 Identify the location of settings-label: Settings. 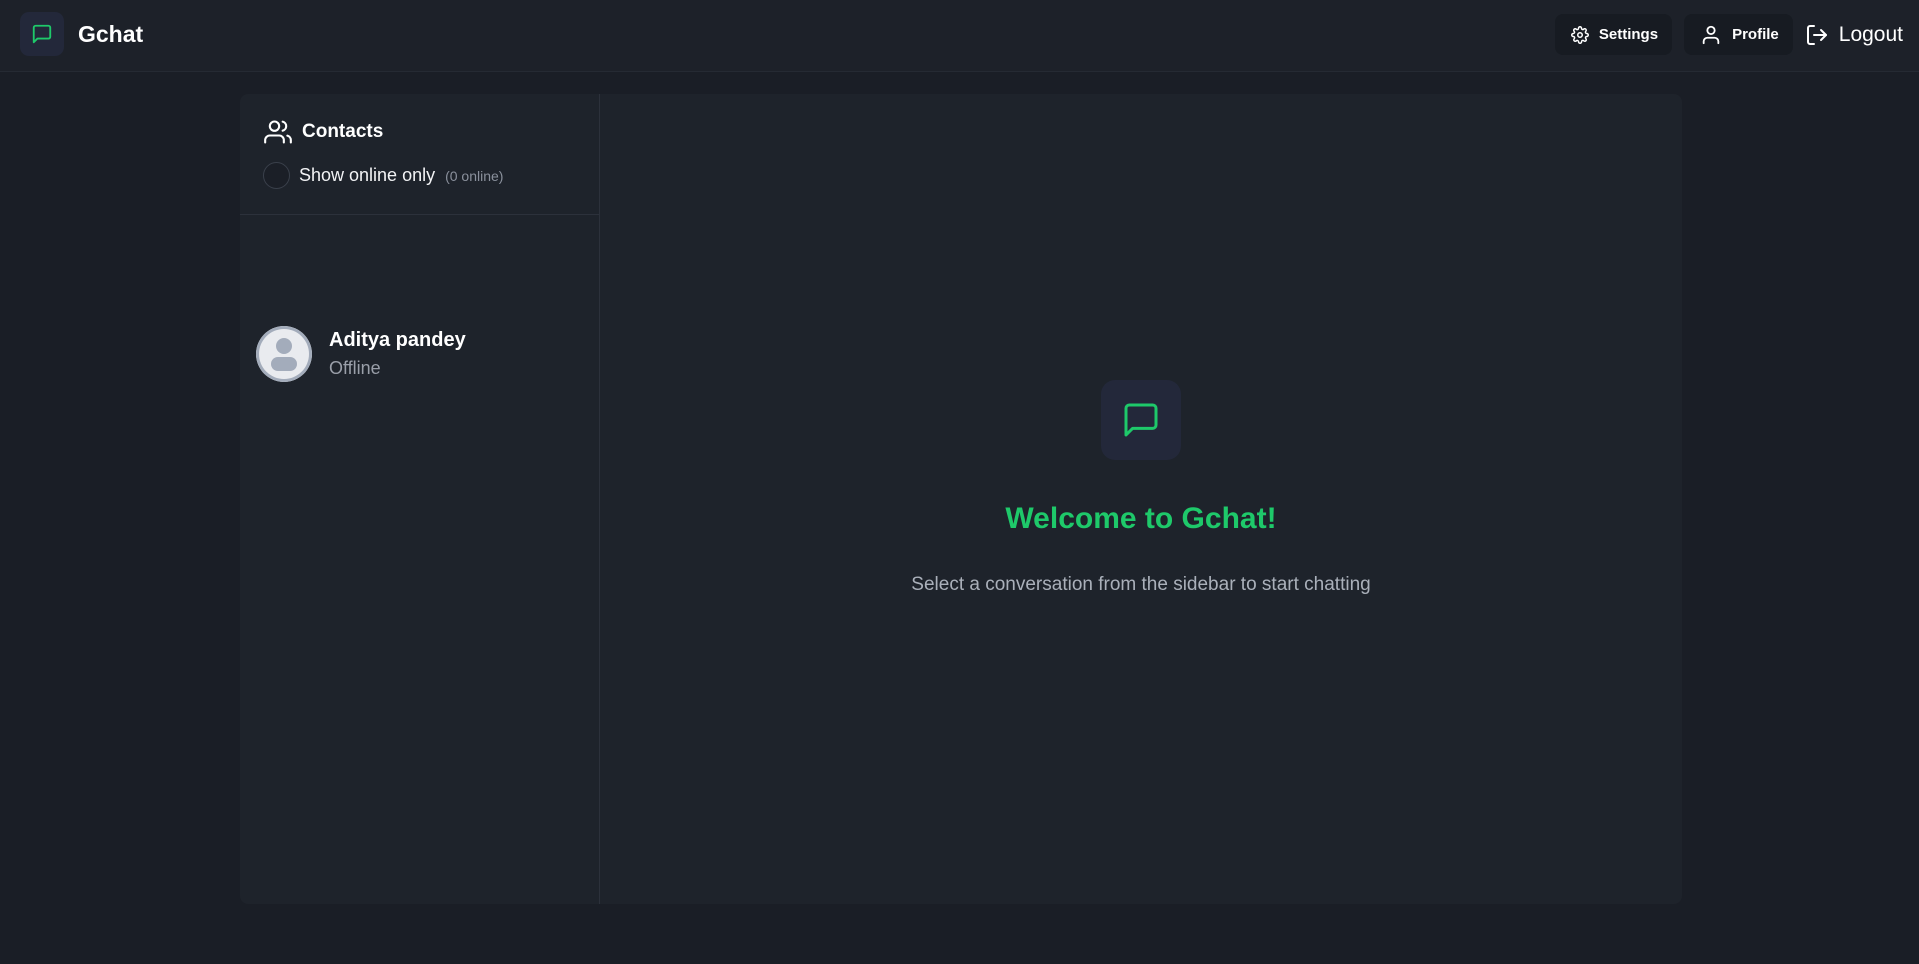
(1628, 34).